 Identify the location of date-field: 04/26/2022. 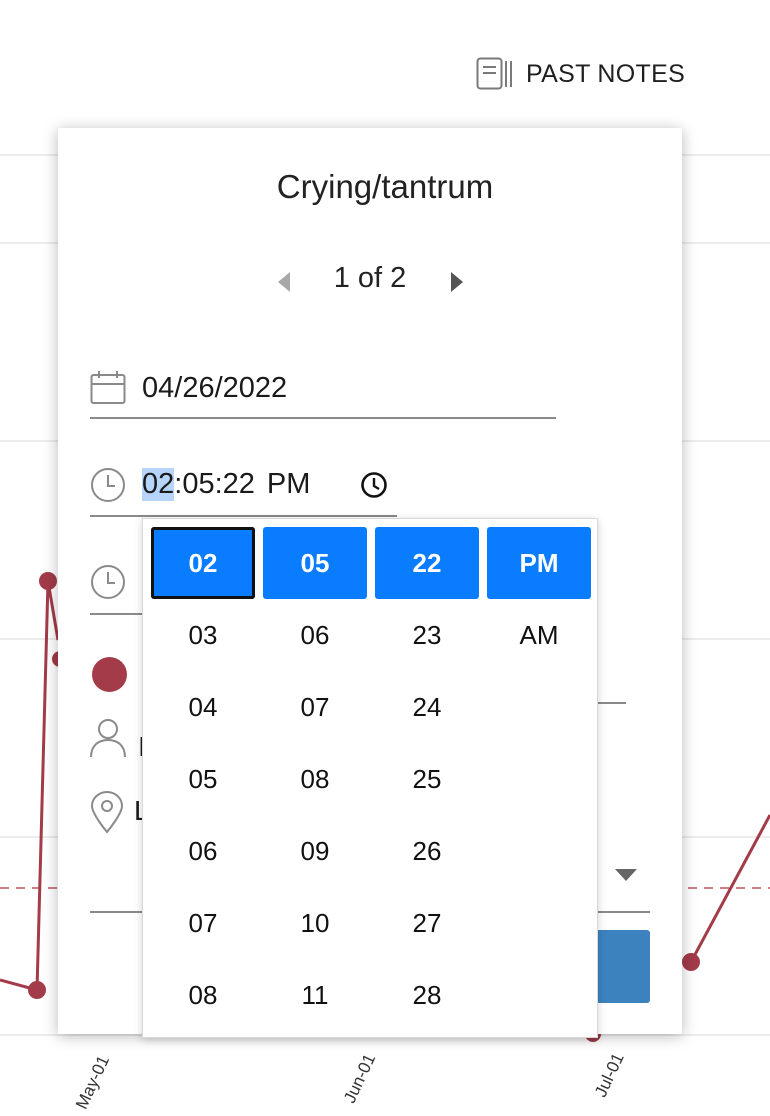
(214, 388).